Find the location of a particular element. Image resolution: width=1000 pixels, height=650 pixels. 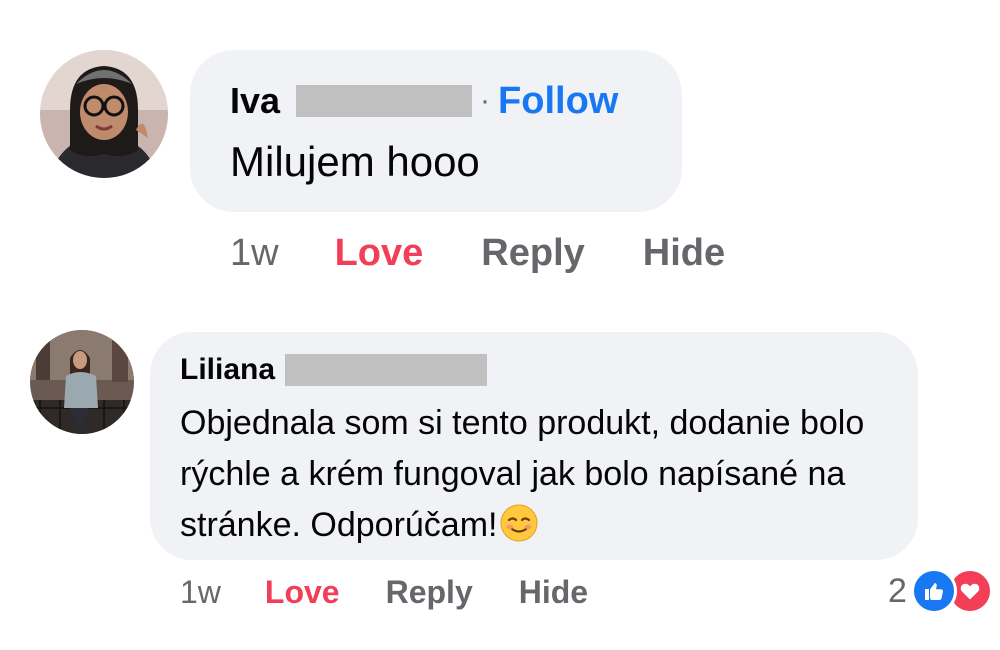

comment-bubble: Iva · Follow Milujem hooo is located at coordinates (436, 131).